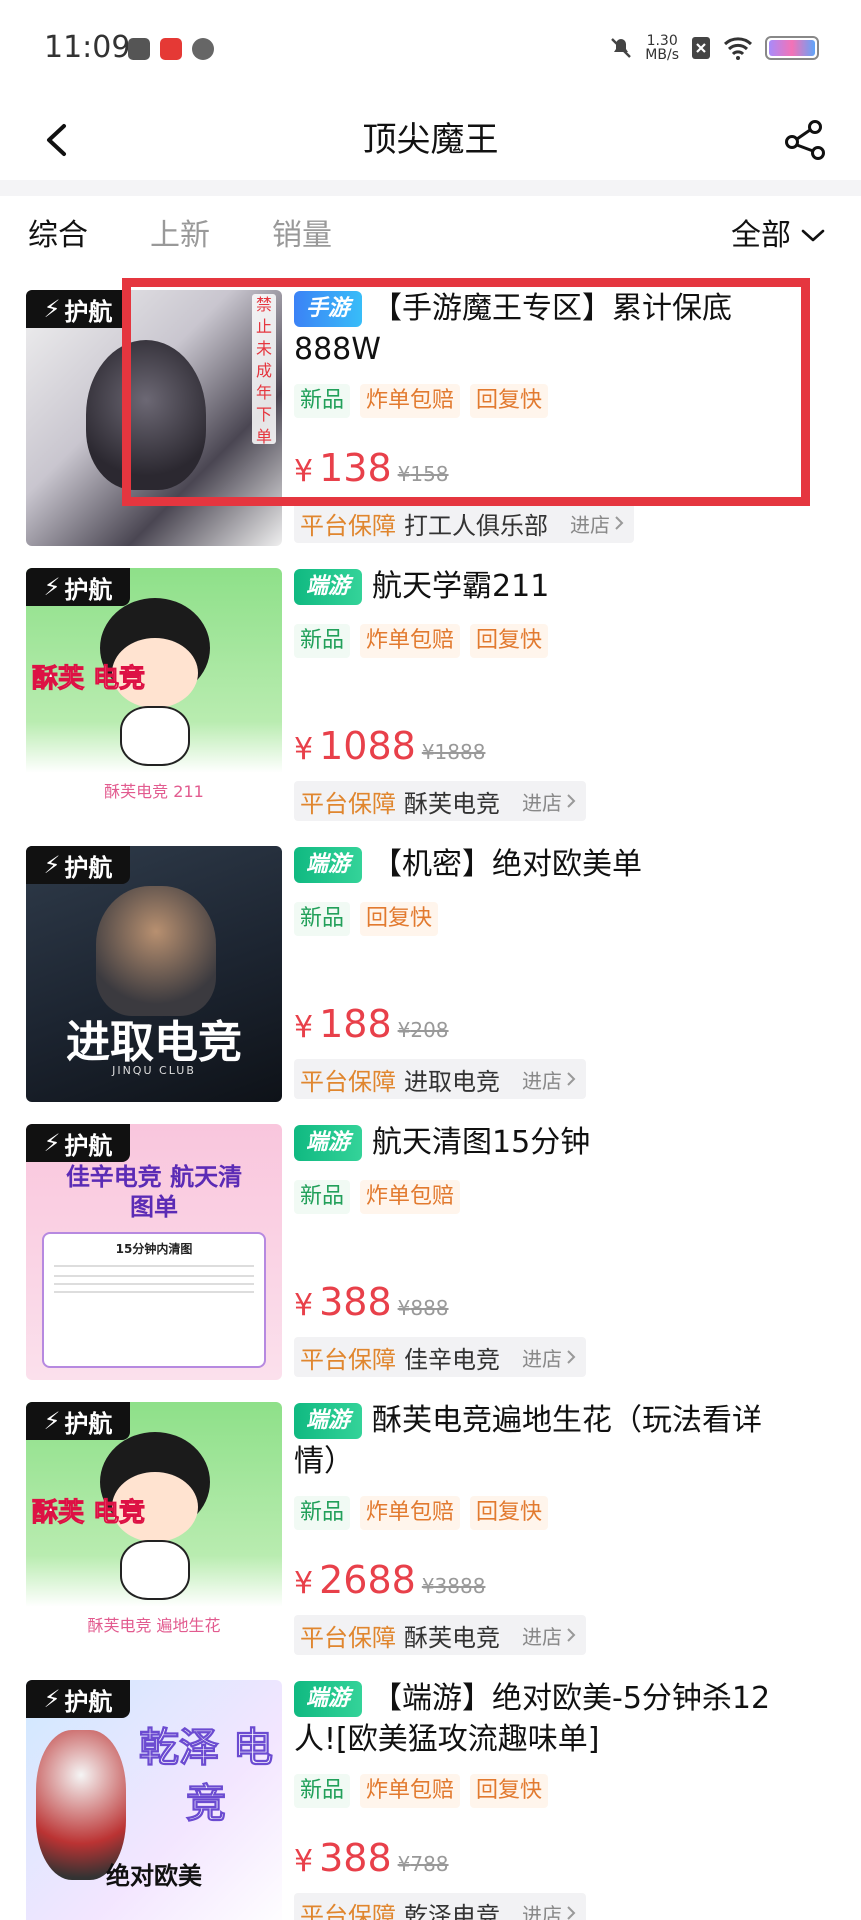 The image size is (861, 1920). Describe the element at coordinates (662, 55) in the screenshot. I see `net-speed-unit: MB/s` at that location.